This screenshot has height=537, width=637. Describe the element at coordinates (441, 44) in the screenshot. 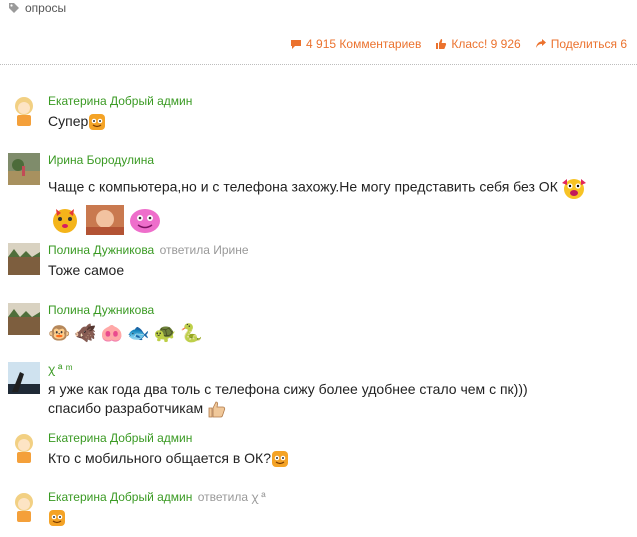

I see `thumbs-up-icon` at that location.